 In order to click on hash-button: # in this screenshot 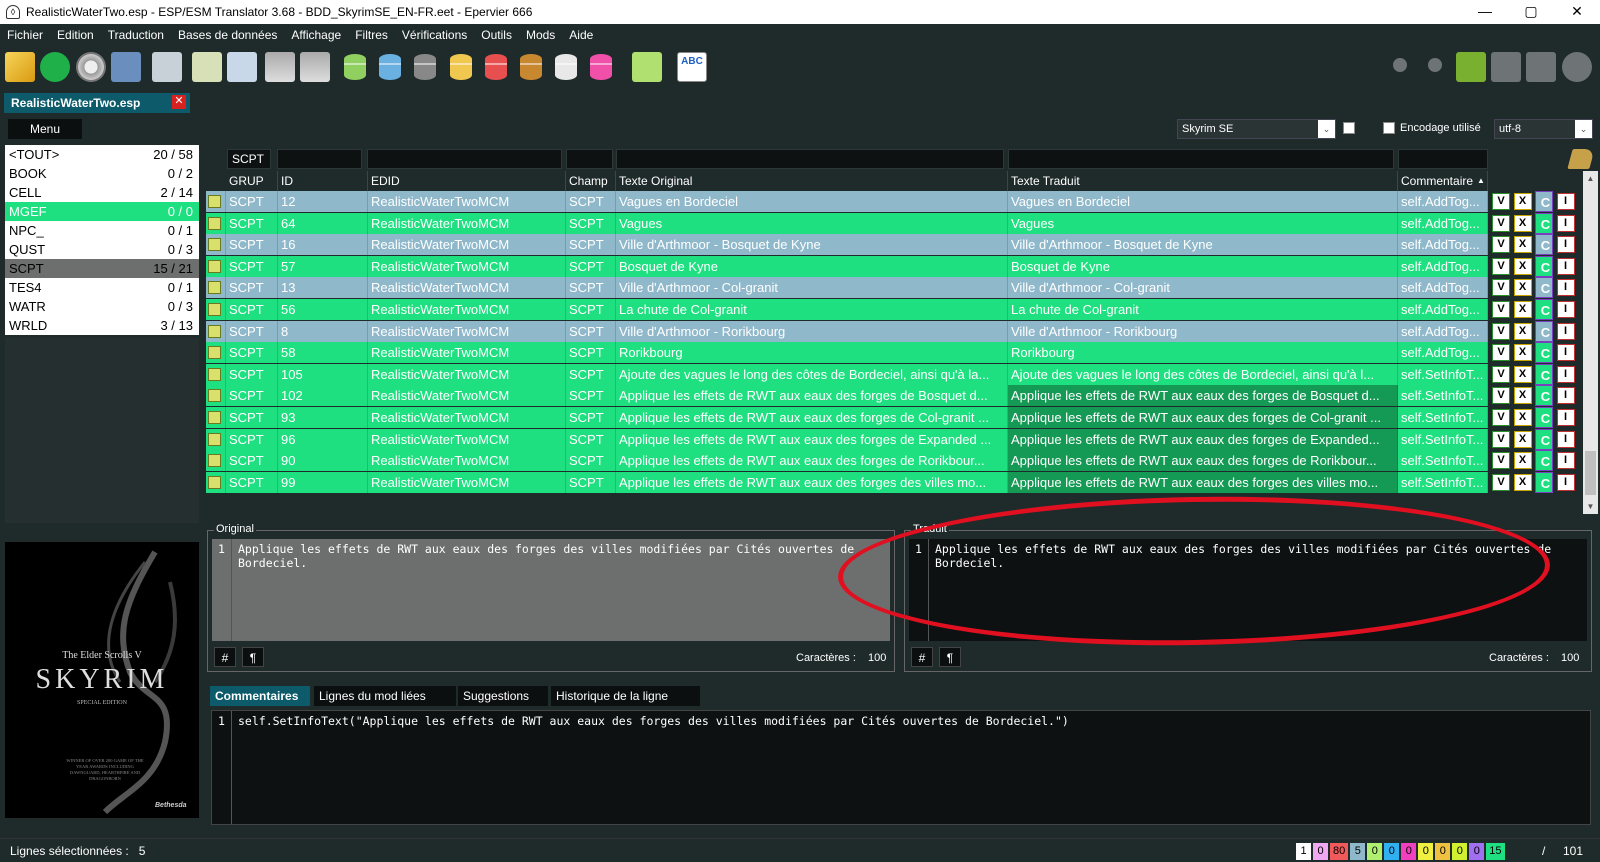, I will do `click(225, 657)`.